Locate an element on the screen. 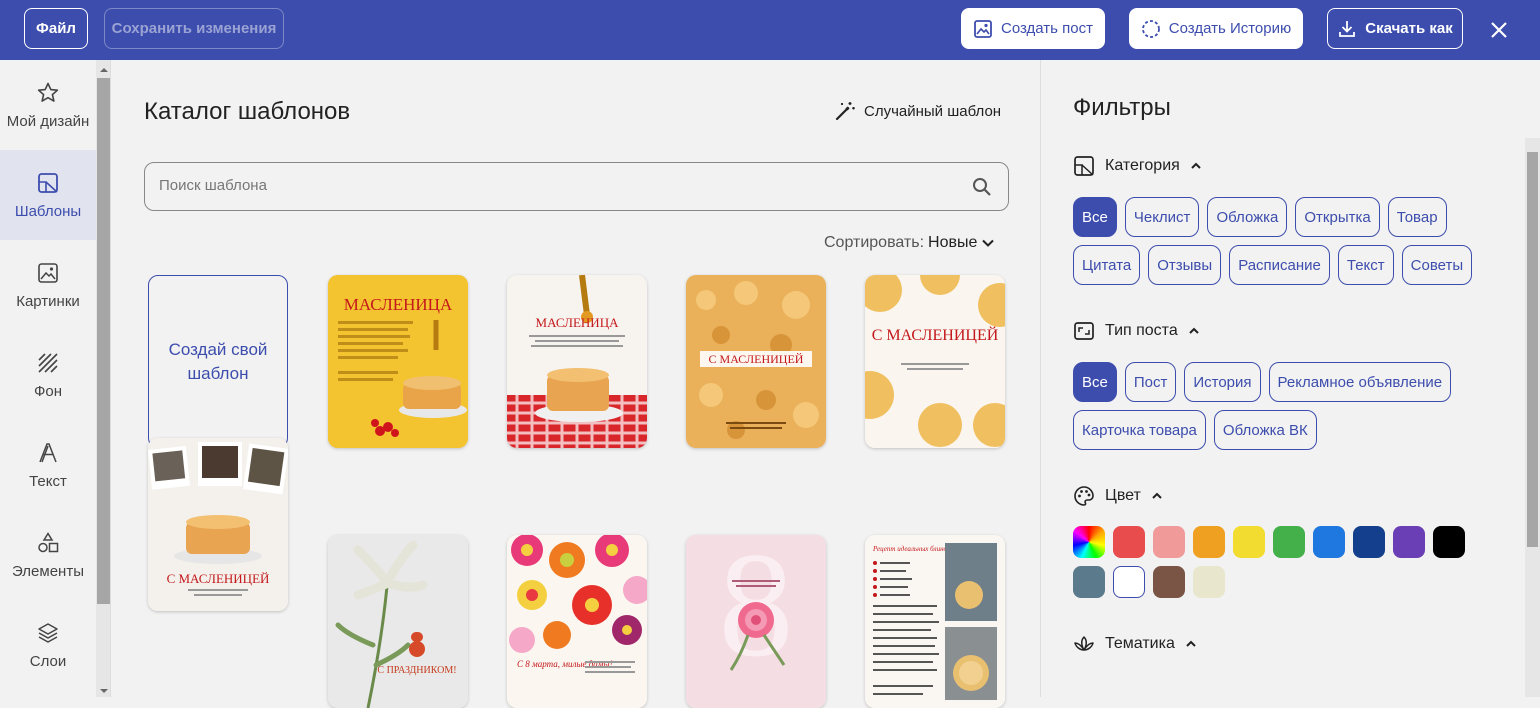  category-chip: Чеклист is located at coordinates (1162, 217).